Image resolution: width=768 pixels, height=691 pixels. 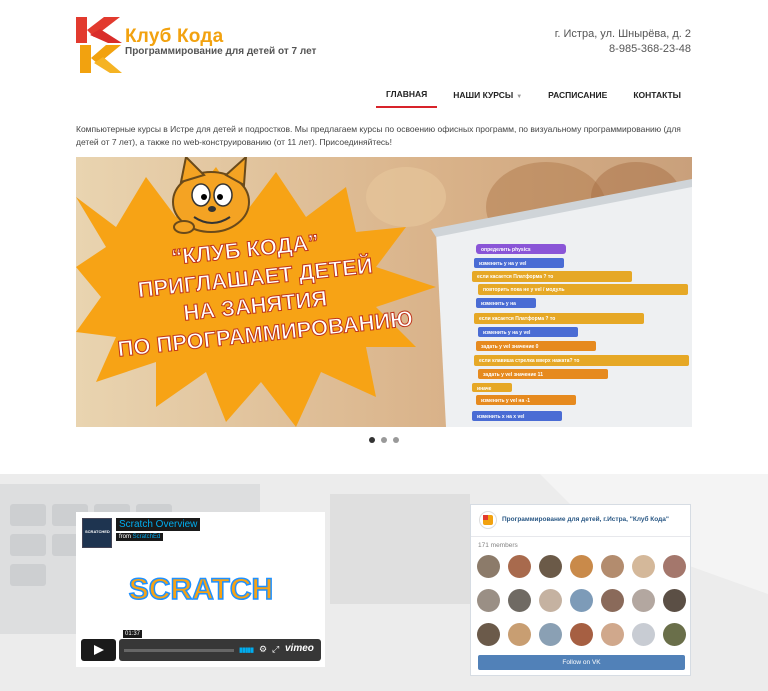 I want to click on main-nav: ГЛАВНАЯ НАШИ КУРСЫ ▼ РАСПИСАНИЕ КОНТАКТЫ, so click(x=530, y=97).